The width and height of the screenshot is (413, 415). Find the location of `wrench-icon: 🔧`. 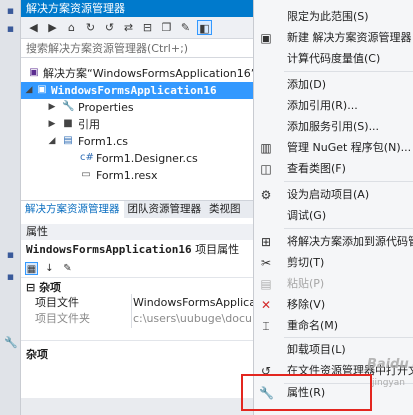

wrench-icon: 🔧 is located at coordinates (11, 342).